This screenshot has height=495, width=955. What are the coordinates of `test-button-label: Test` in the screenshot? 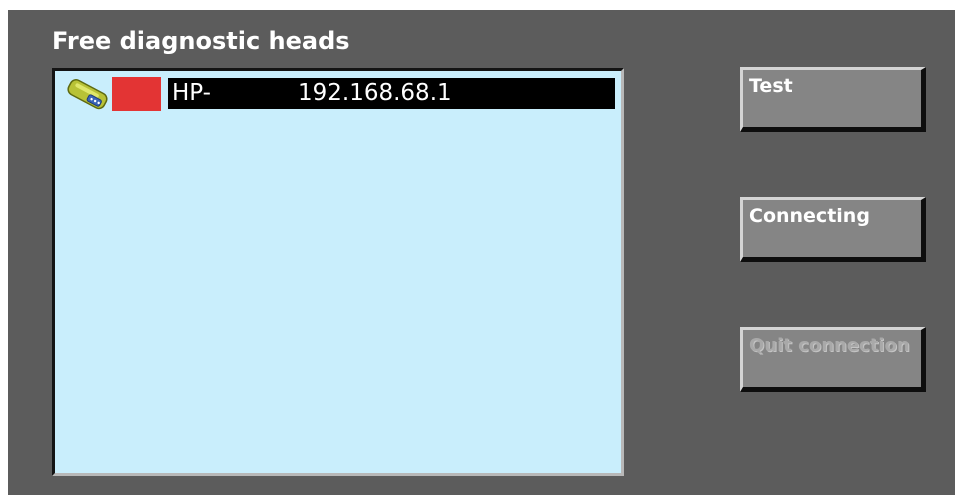 It's located at (771, 86).